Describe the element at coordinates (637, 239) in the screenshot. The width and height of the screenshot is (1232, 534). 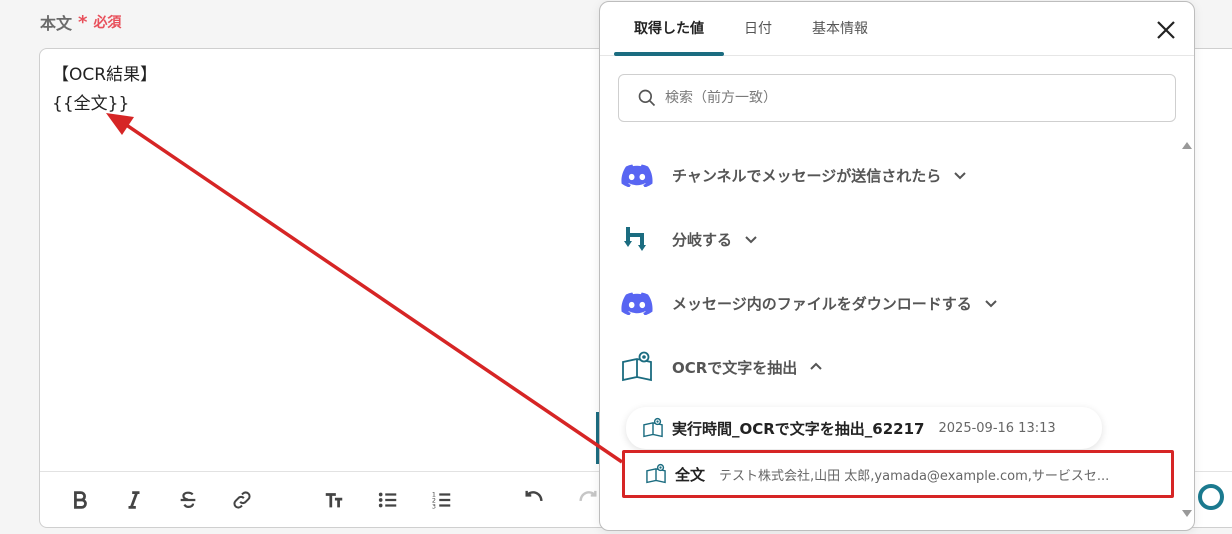
I see `branch-icon` at that location.